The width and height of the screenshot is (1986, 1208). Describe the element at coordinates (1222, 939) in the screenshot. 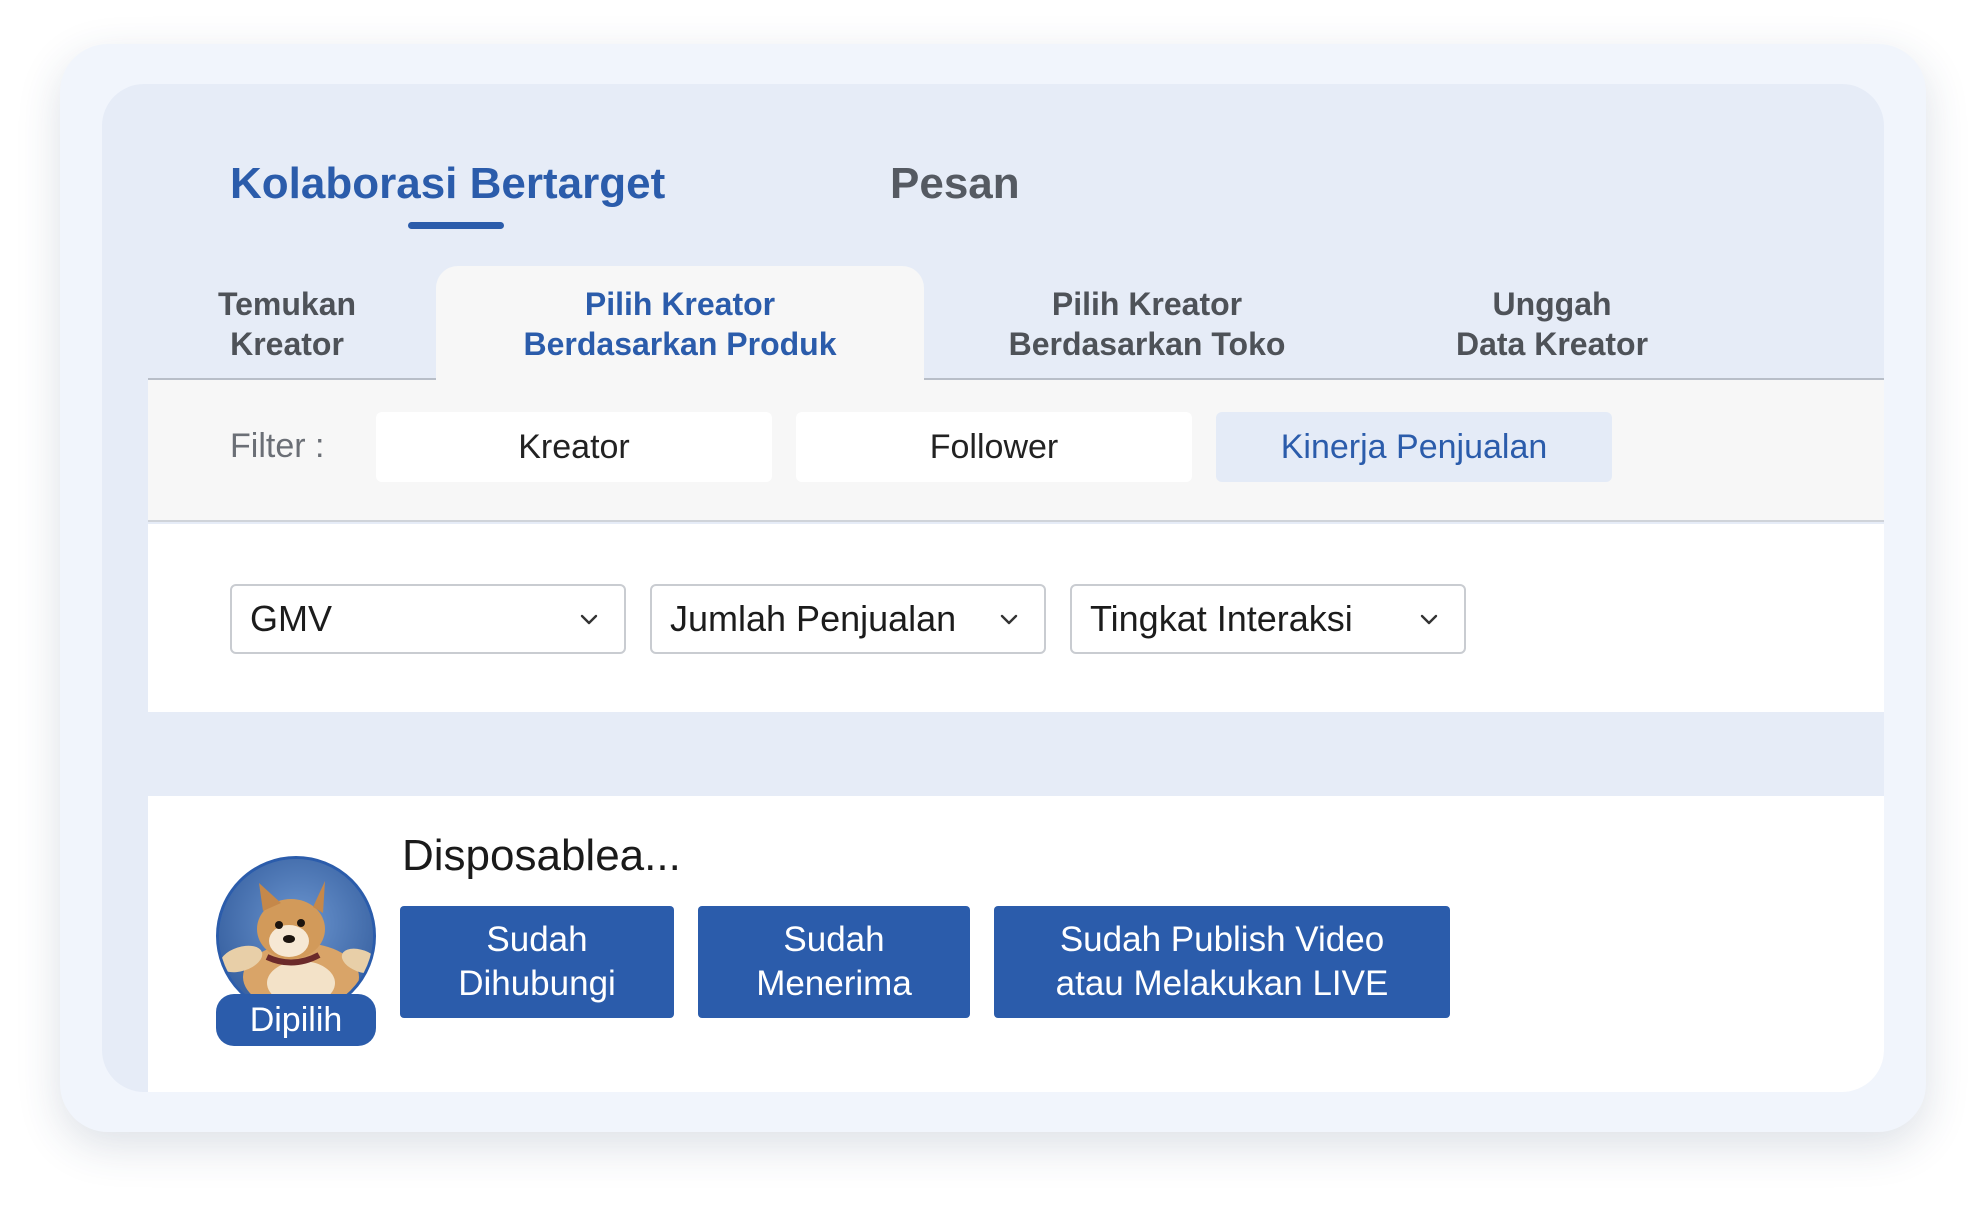

I see `status-label-line1: Sudah Publish Video` at that location.